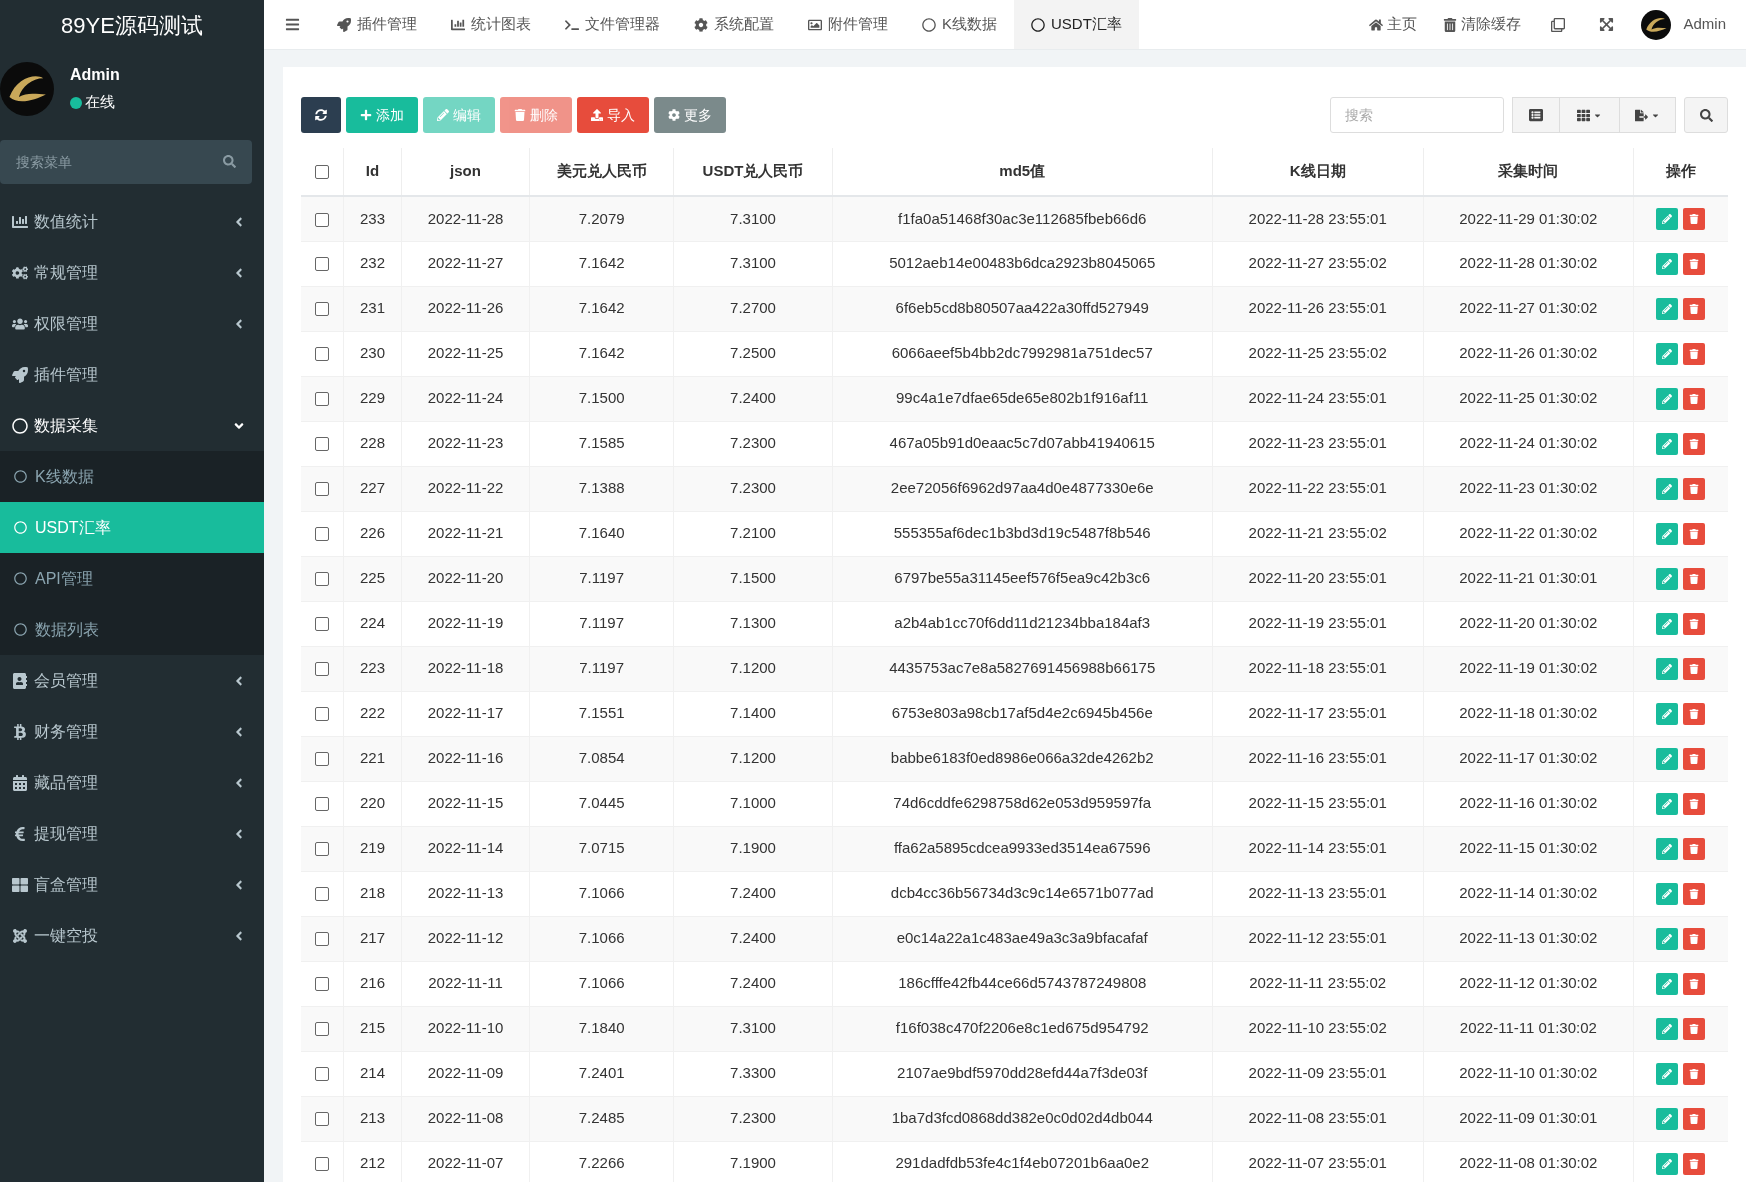 This screenshot has width=1746, height=1182. What do you see at coordinates (848, 24) in the screenshot?
I see `nav-tab: 附件管理` at bounding box center [848, 24].